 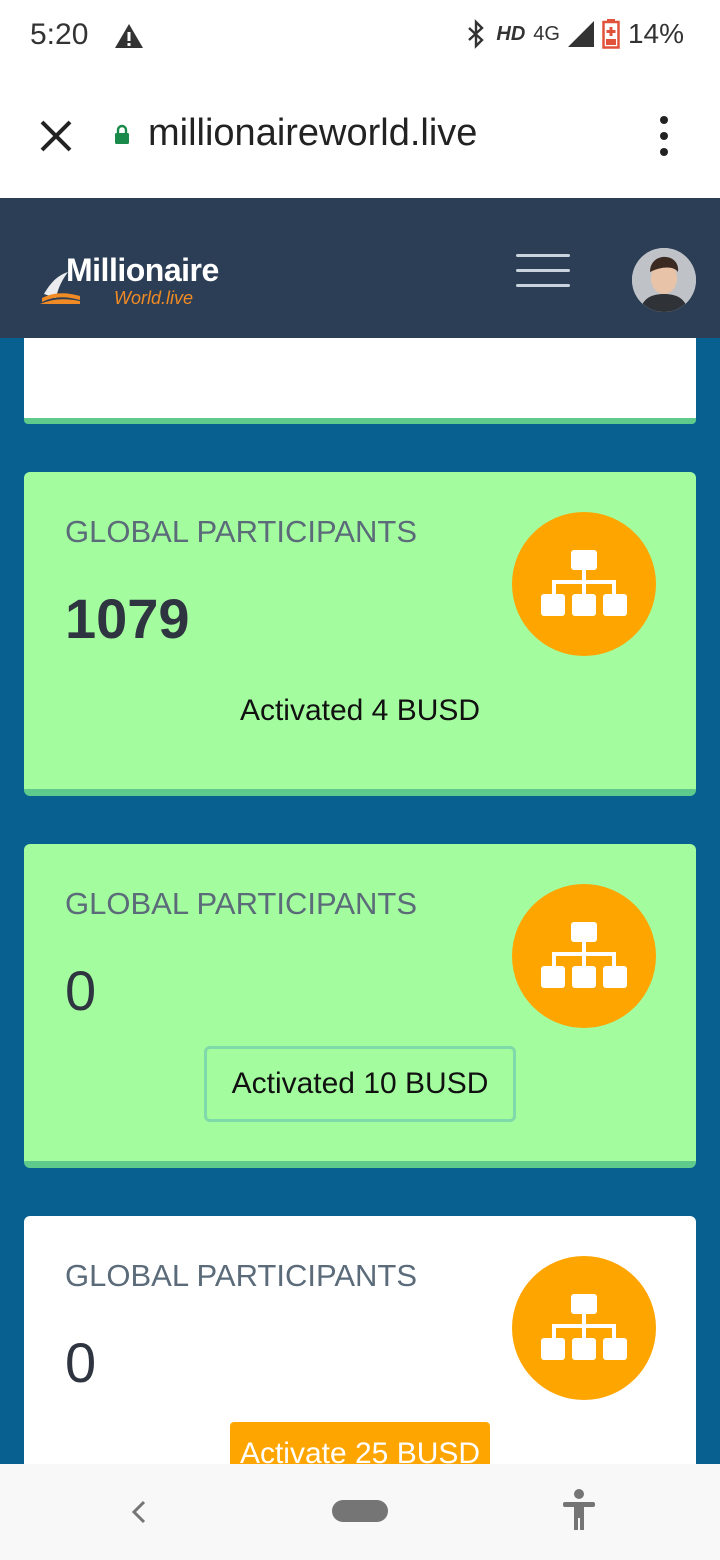 What do you see at coordinates (59, 34) in the screenshot?
I see `status-time: 5:20` at bounding box center [59, 34].